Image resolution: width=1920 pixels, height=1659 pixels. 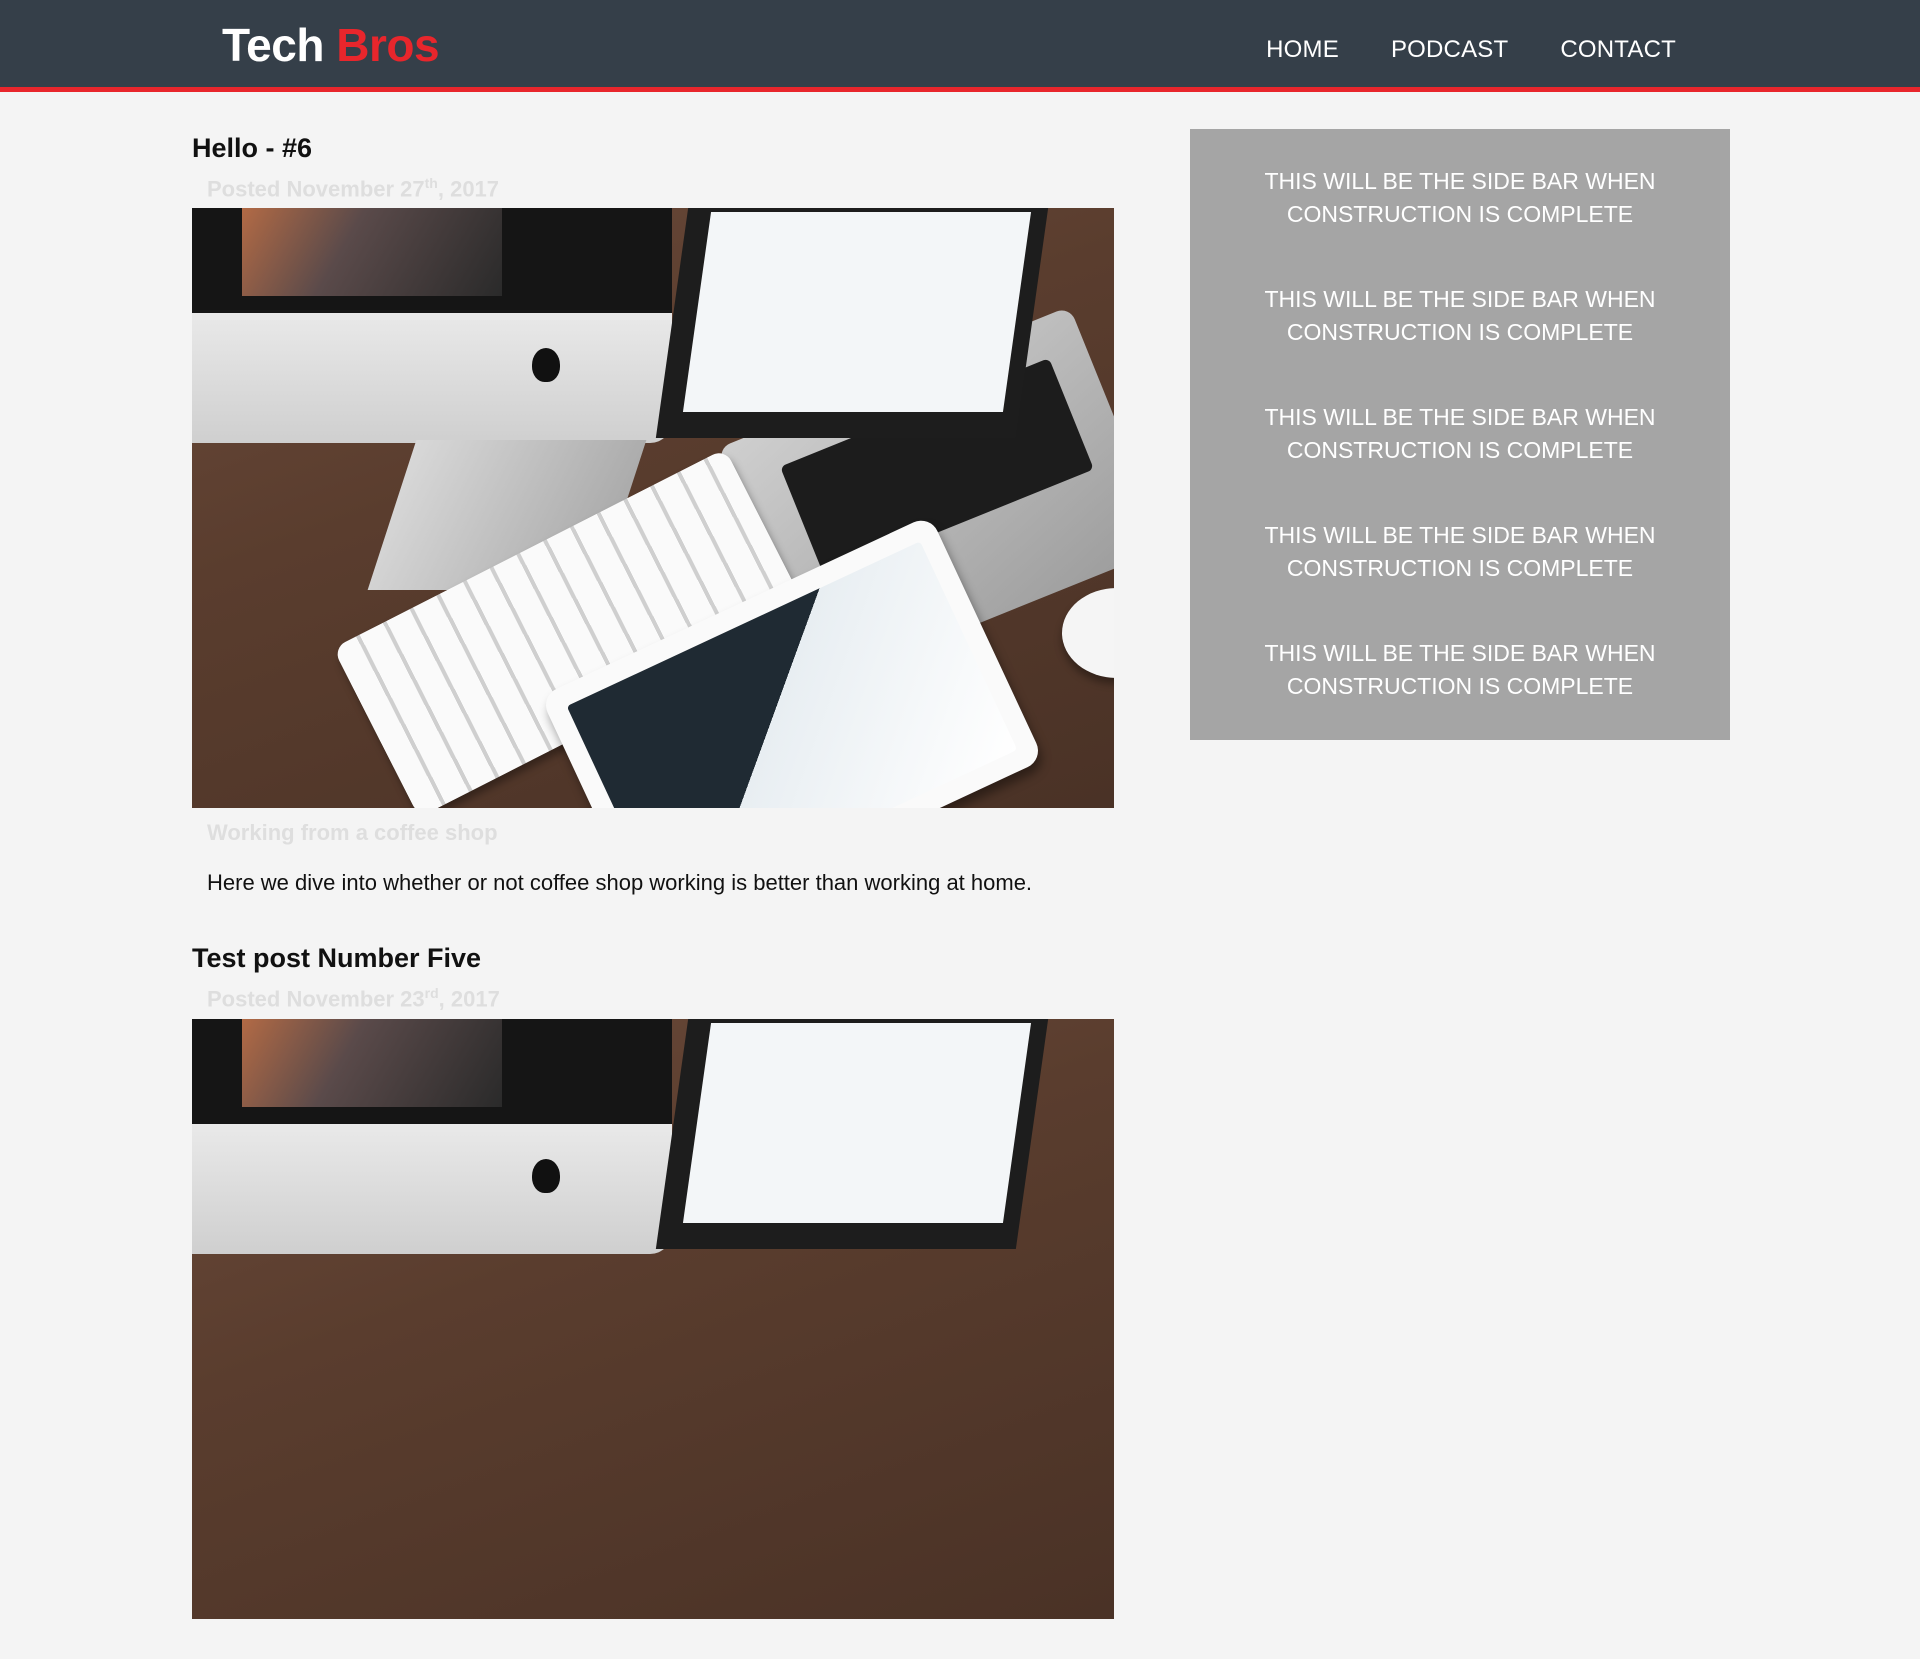 I want to click on nav-home-link: HOME, so click(x=1302, y=50).